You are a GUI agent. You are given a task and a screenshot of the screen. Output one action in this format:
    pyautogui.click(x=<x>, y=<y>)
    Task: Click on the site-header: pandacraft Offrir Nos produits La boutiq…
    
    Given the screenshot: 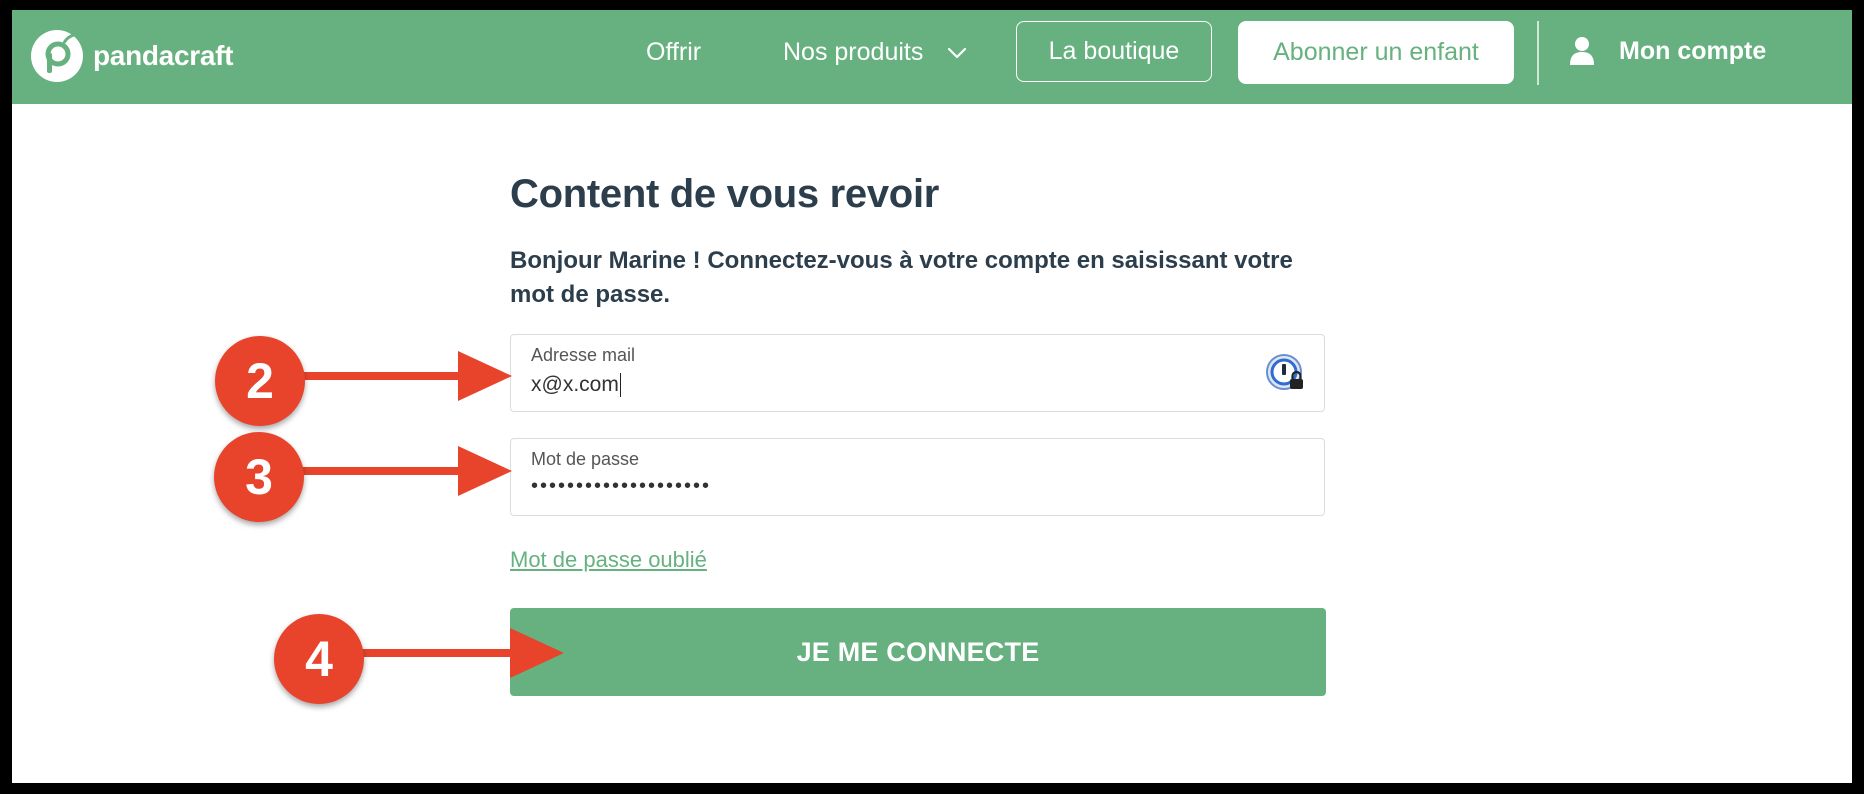 What is the action you would take?
    pyautogui.click(x=932, y=57)
    